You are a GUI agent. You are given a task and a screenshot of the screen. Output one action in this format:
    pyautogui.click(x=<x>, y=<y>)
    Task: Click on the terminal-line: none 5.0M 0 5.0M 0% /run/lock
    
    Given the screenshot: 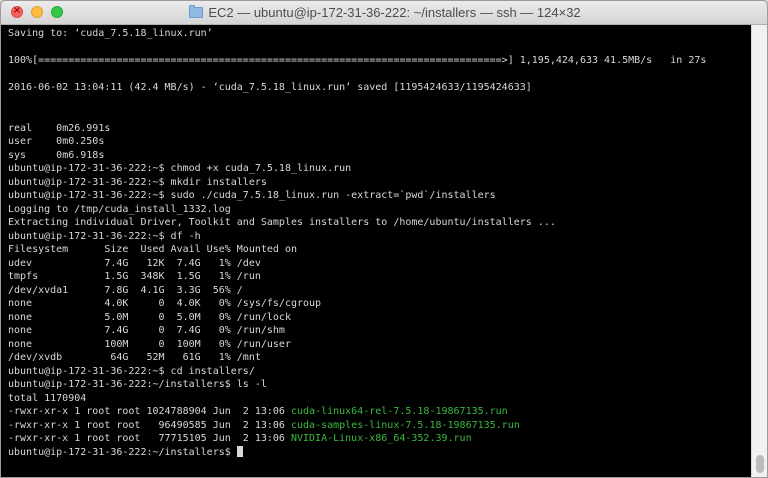 What is the action you would take?
    pyautogui.click(x=379, y=318)
    